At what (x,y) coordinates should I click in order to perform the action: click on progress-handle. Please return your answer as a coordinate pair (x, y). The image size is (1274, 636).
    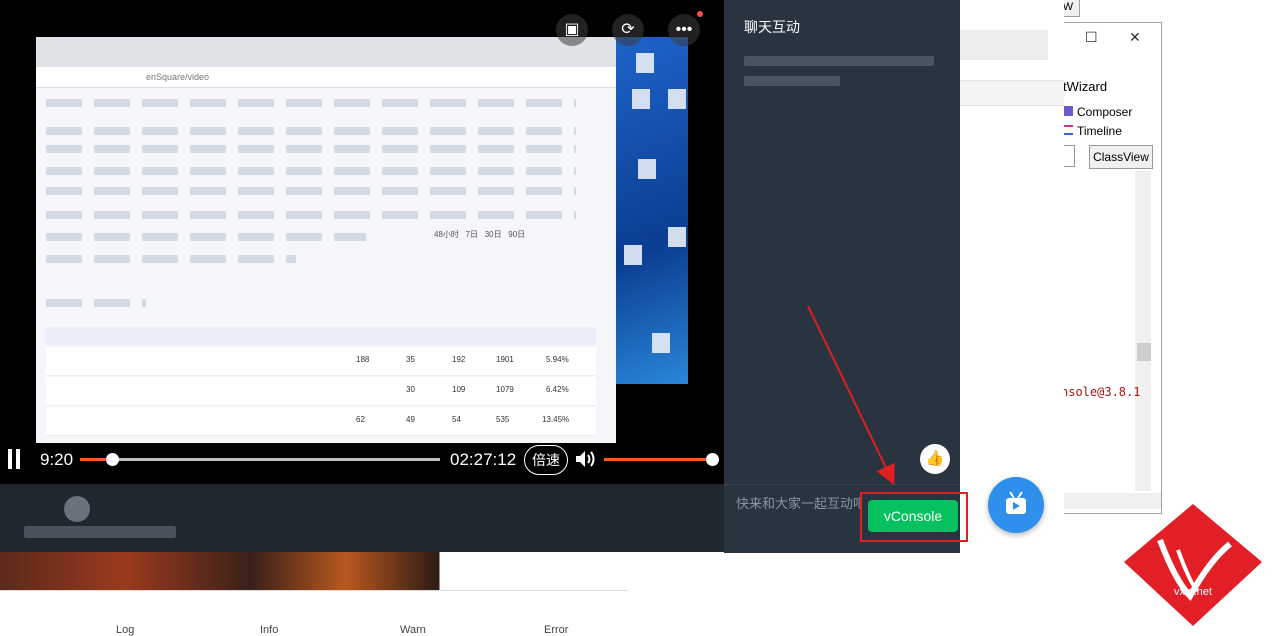
    Looking at the image, I should click on (113, 459).